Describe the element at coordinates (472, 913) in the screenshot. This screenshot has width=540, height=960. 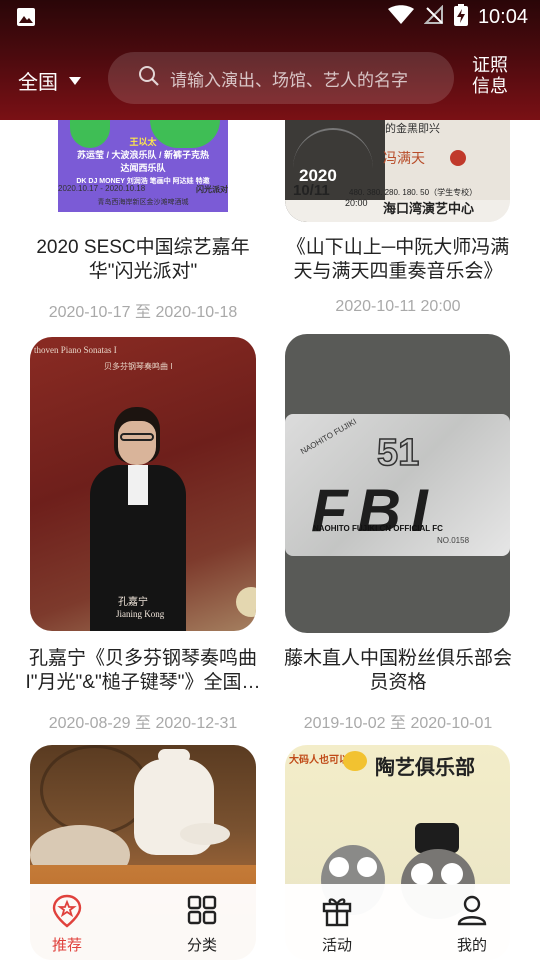
I see `profile-icon` at that location.